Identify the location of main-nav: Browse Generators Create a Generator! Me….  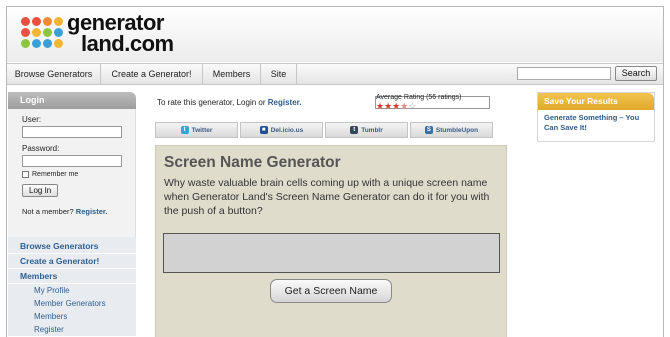
(335, 74).